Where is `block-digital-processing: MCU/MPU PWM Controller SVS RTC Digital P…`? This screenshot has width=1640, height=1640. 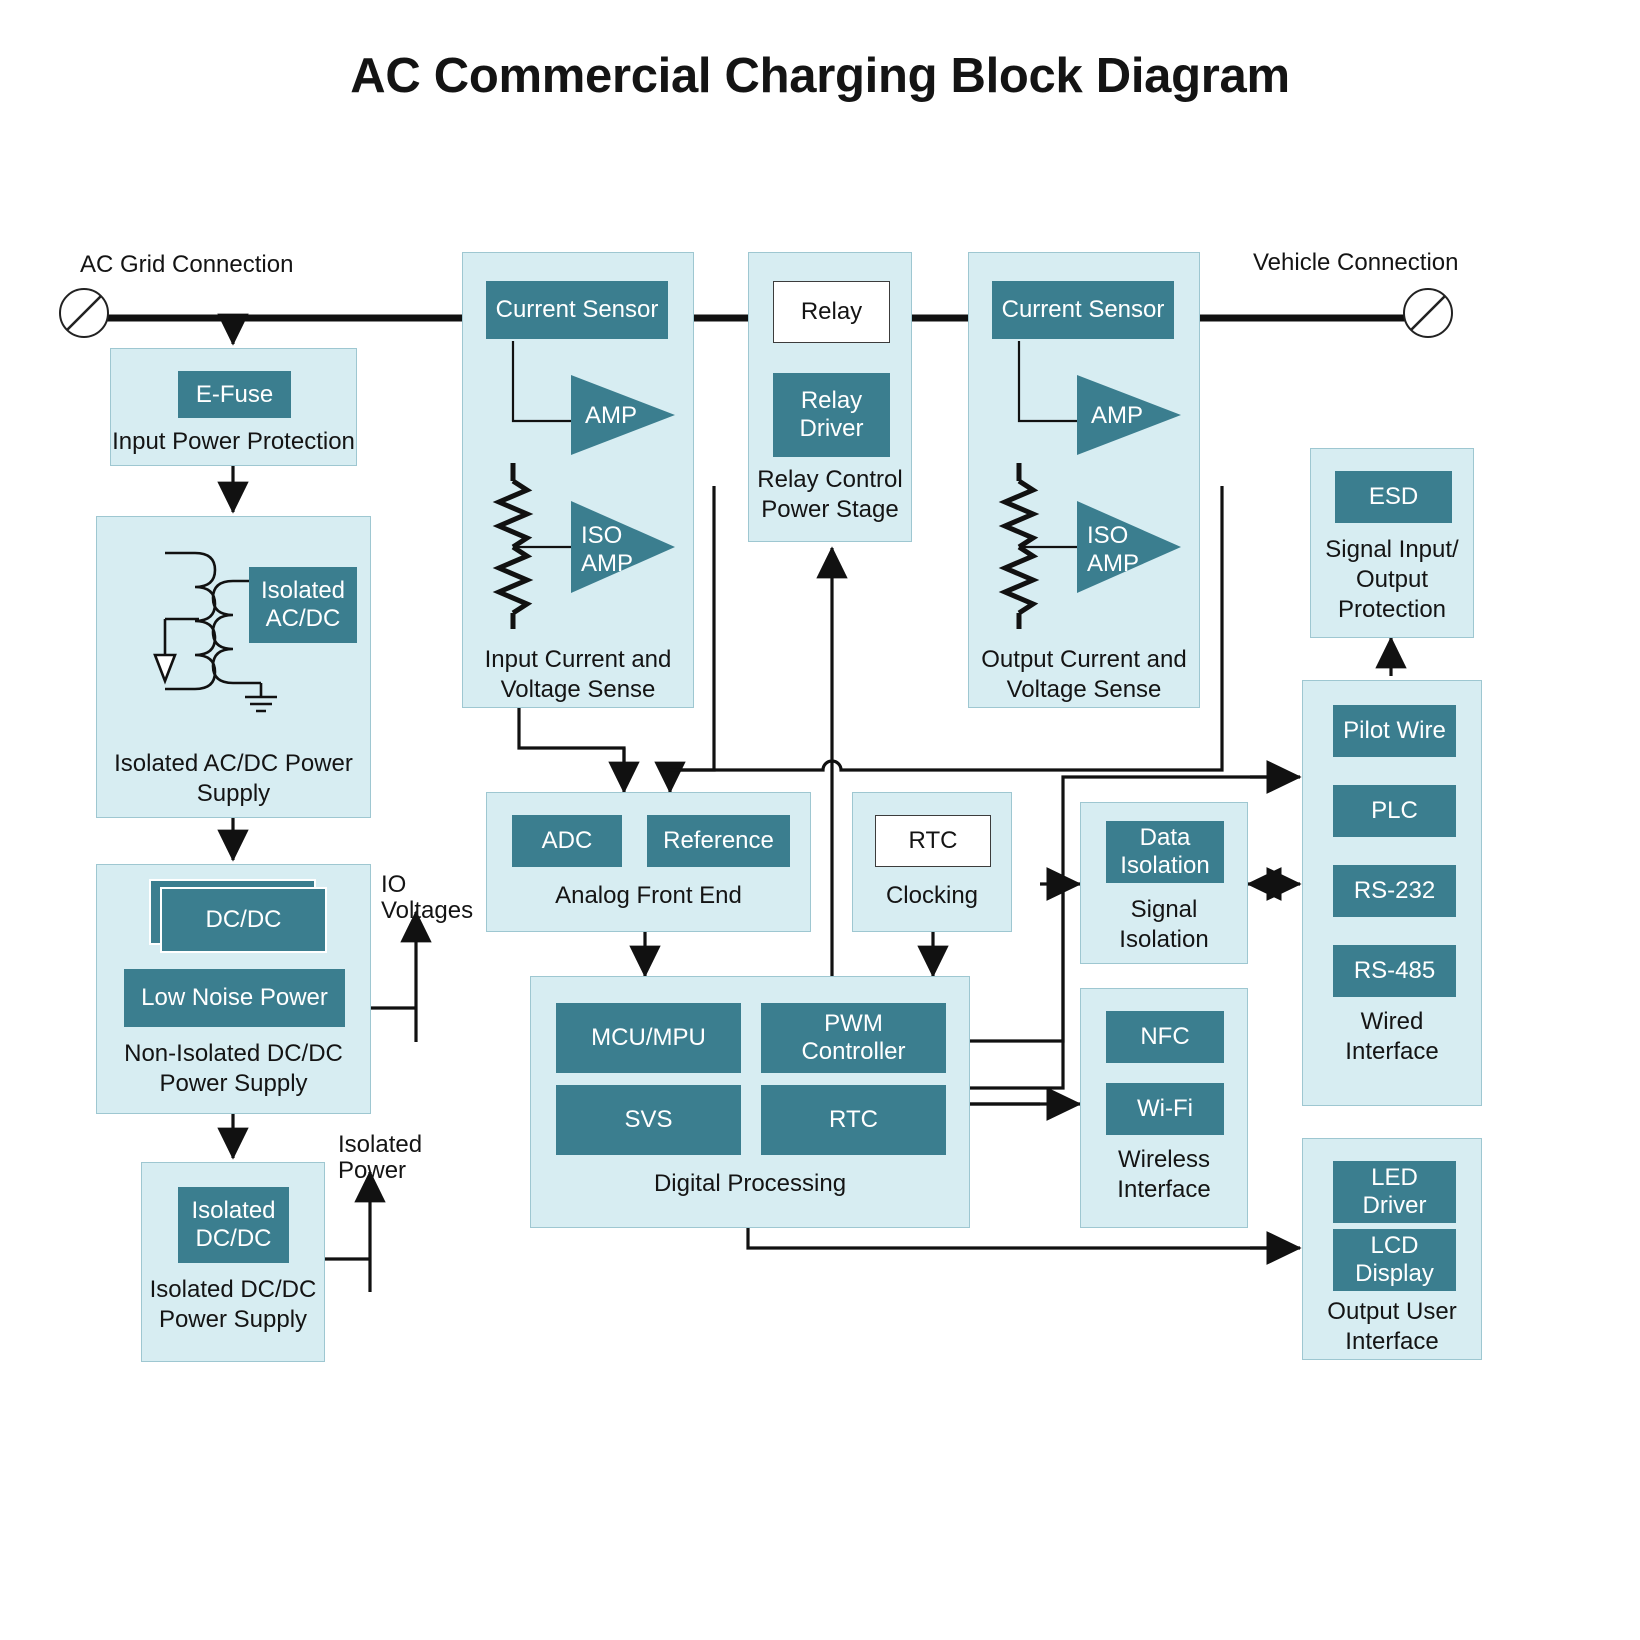
block-digital-processing: MCU/MPU PWM Controller SVS RTC Digital P… is located at coordinates (750, 1102).